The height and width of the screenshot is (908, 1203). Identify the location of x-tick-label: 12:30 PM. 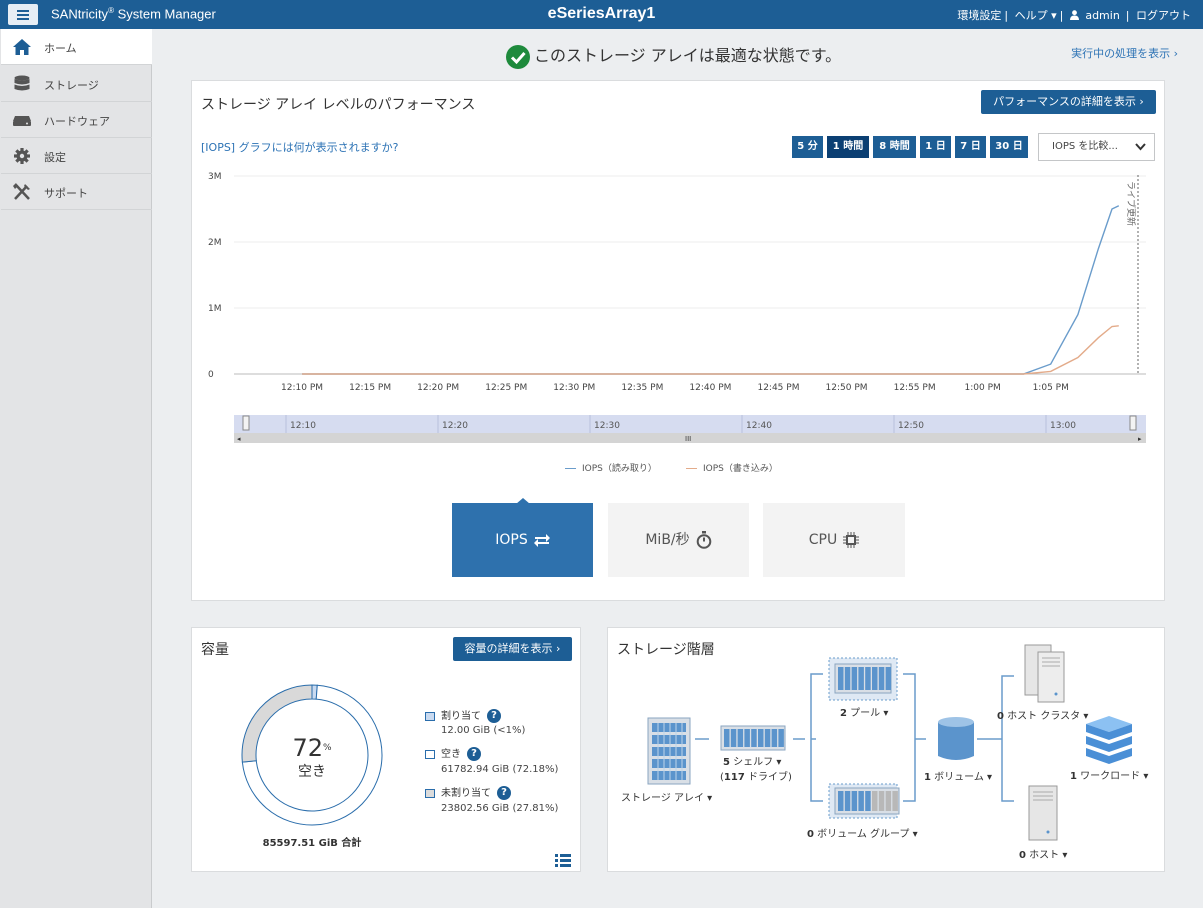
(574, 388).